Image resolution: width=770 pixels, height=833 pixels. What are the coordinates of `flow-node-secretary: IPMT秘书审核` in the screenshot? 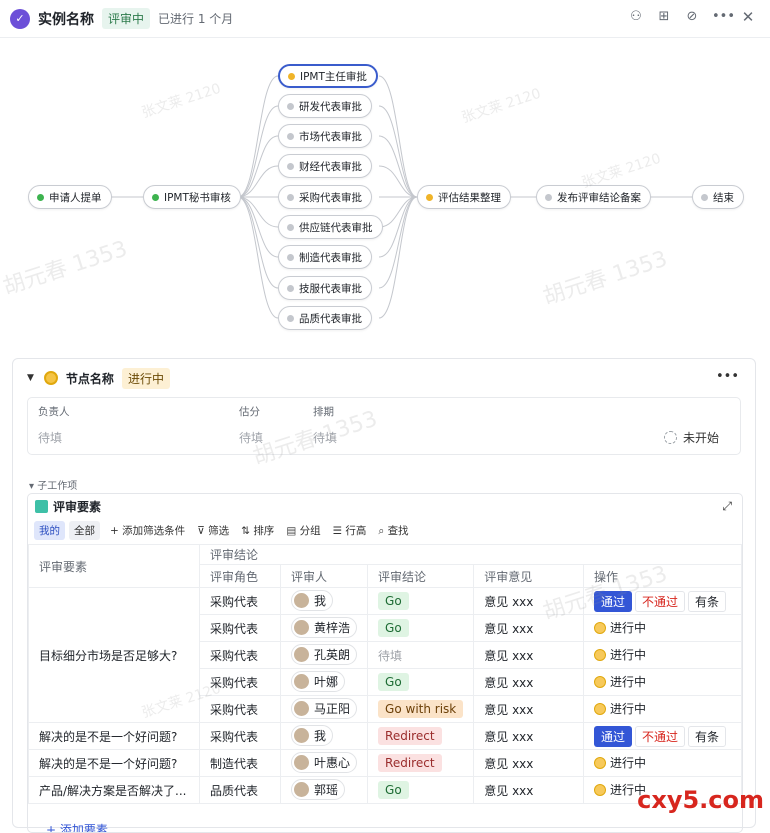 It's located at (192, 197).